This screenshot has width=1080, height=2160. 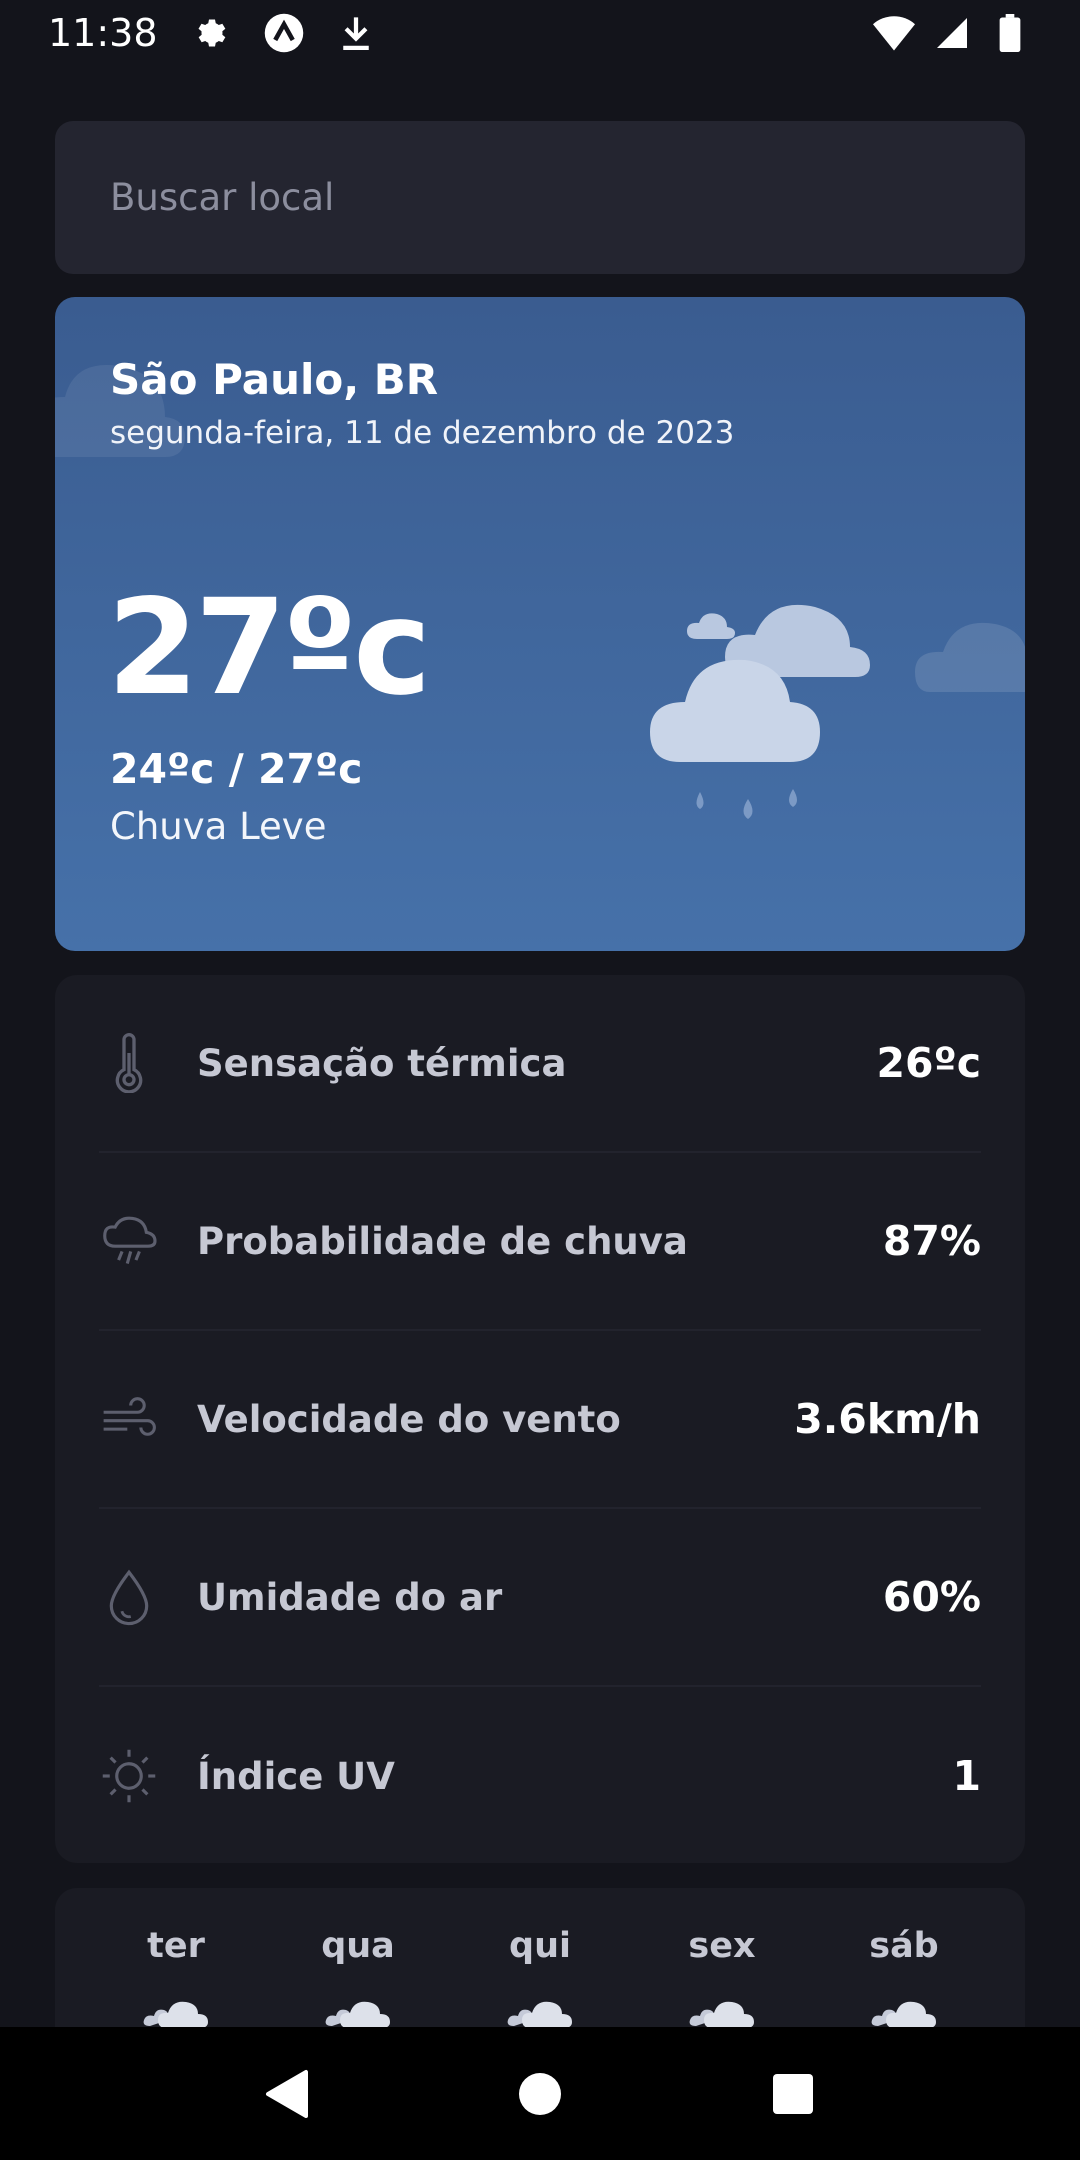 I want to click on detail-value: 3.6km/h, so click(x=887, y=1419).